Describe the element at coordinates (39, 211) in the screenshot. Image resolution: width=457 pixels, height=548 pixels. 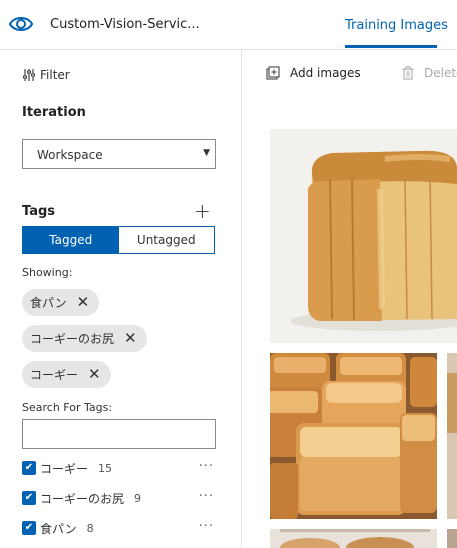
I see `tags-title: Tags` at that location.